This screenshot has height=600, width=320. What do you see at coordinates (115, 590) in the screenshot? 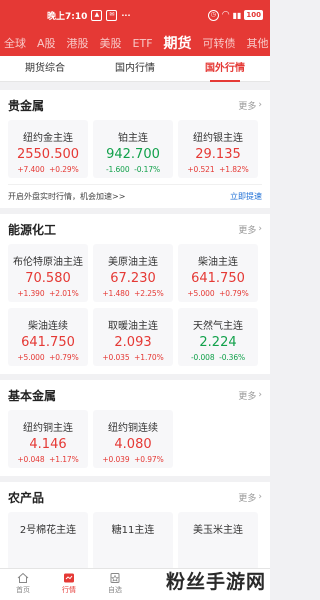
I see `nav-label: 自选` at bounding box center [115, 590].